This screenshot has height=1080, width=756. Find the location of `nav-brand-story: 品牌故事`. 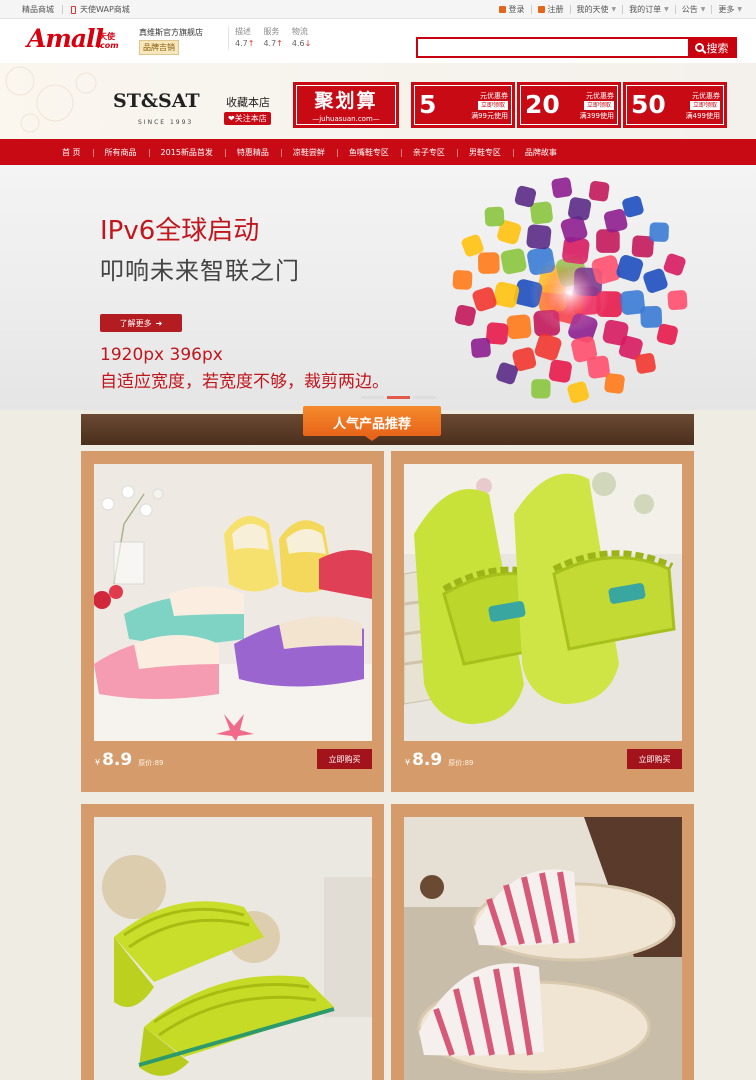

nav-brand-story: 品牌故事 is located at coordinates (540, 152).